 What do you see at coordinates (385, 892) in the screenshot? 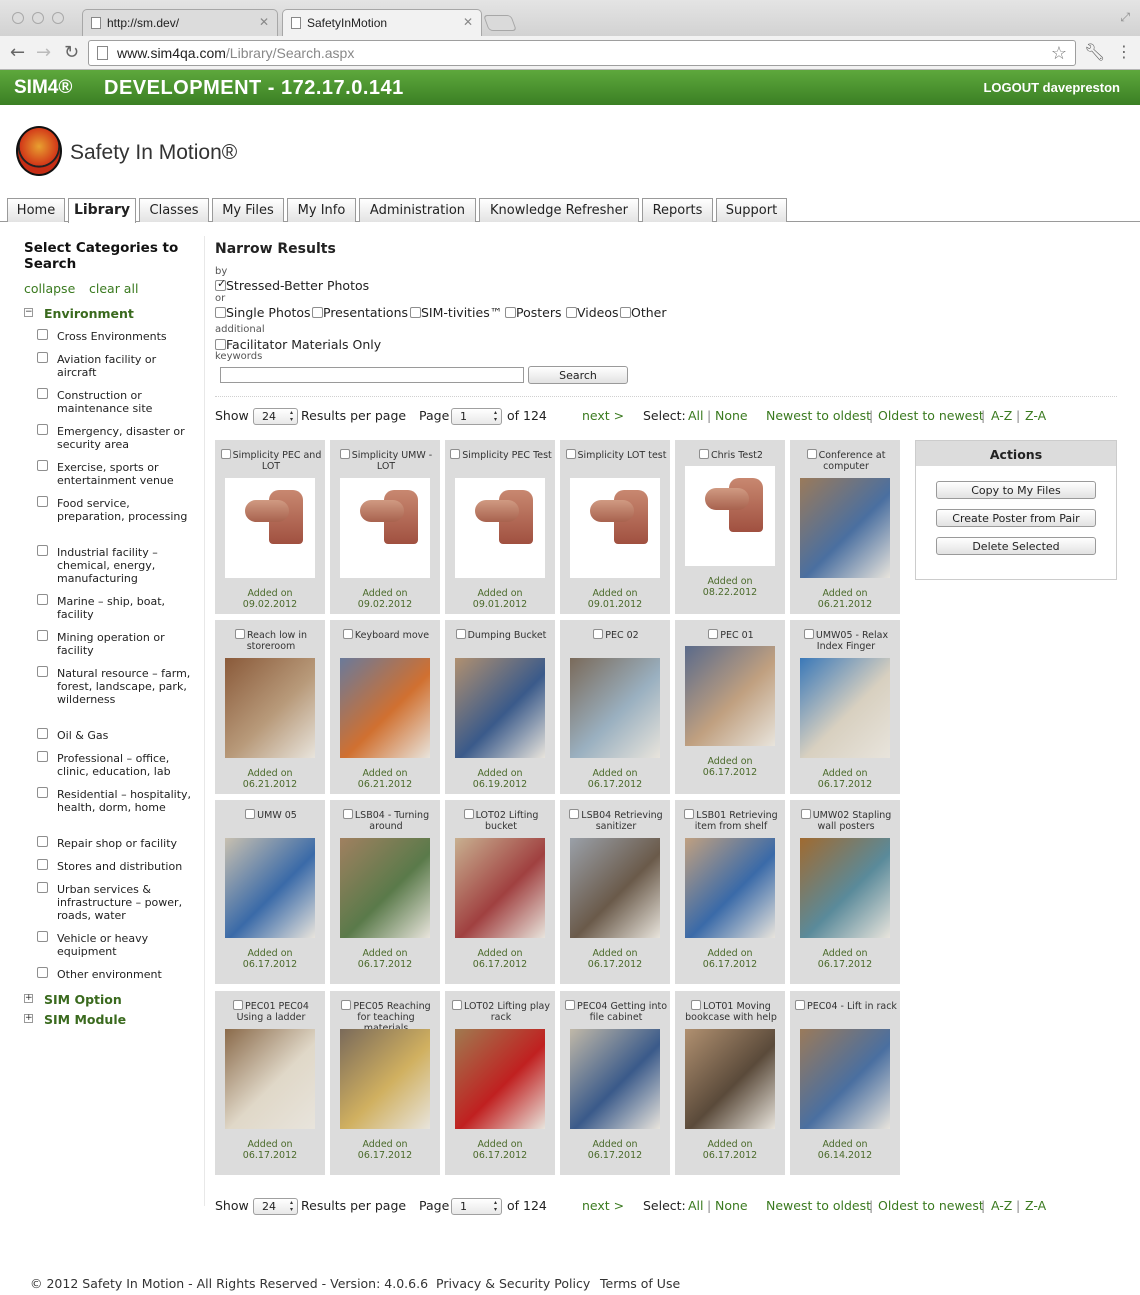
I see `result-card: LSB04 - Turning around Added on 06.17.2012` at bounding box center [385, 892].